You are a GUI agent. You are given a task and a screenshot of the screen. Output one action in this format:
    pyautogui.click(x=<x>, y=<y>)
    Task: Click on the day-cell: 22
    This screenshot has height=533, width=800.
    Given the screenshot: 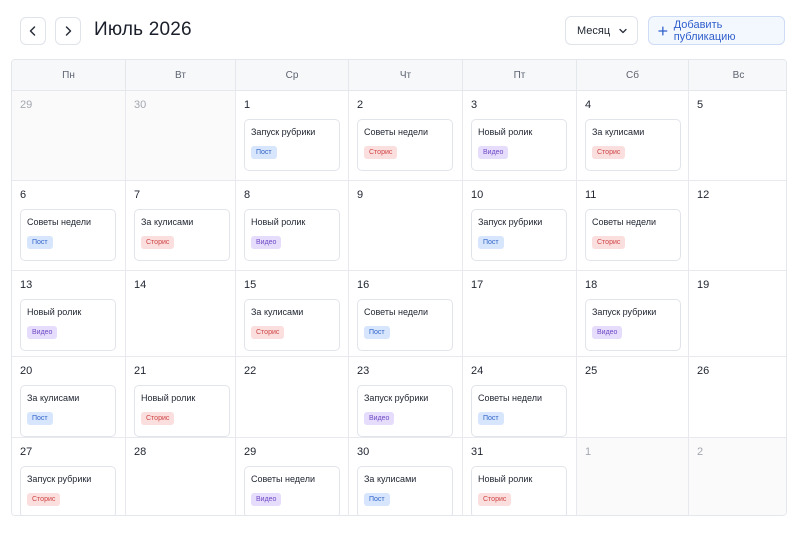 What is the action you would take?
    pyautogui.click(x=292, y=397)
    